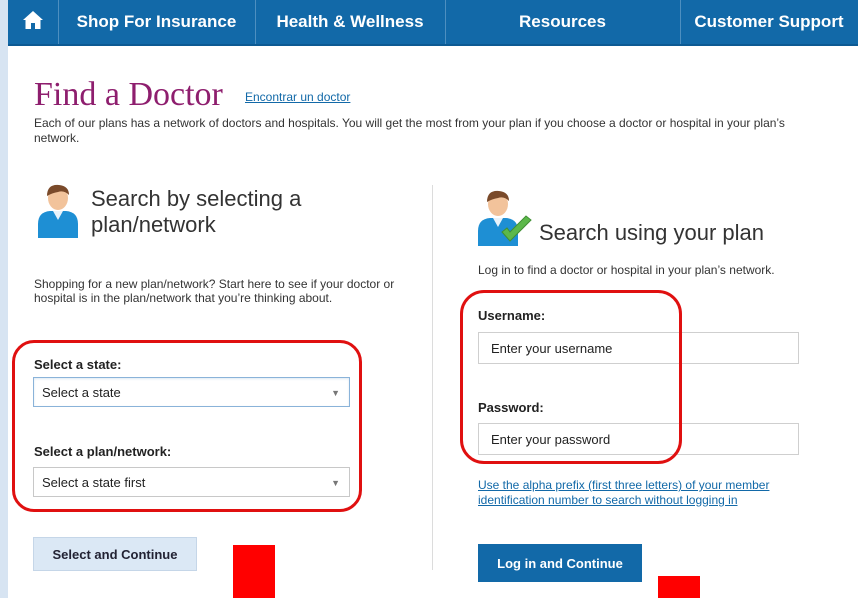 This screenshot has height=598, width=858. I want to click on page-title: Find a Doctor, so click(128, 94).